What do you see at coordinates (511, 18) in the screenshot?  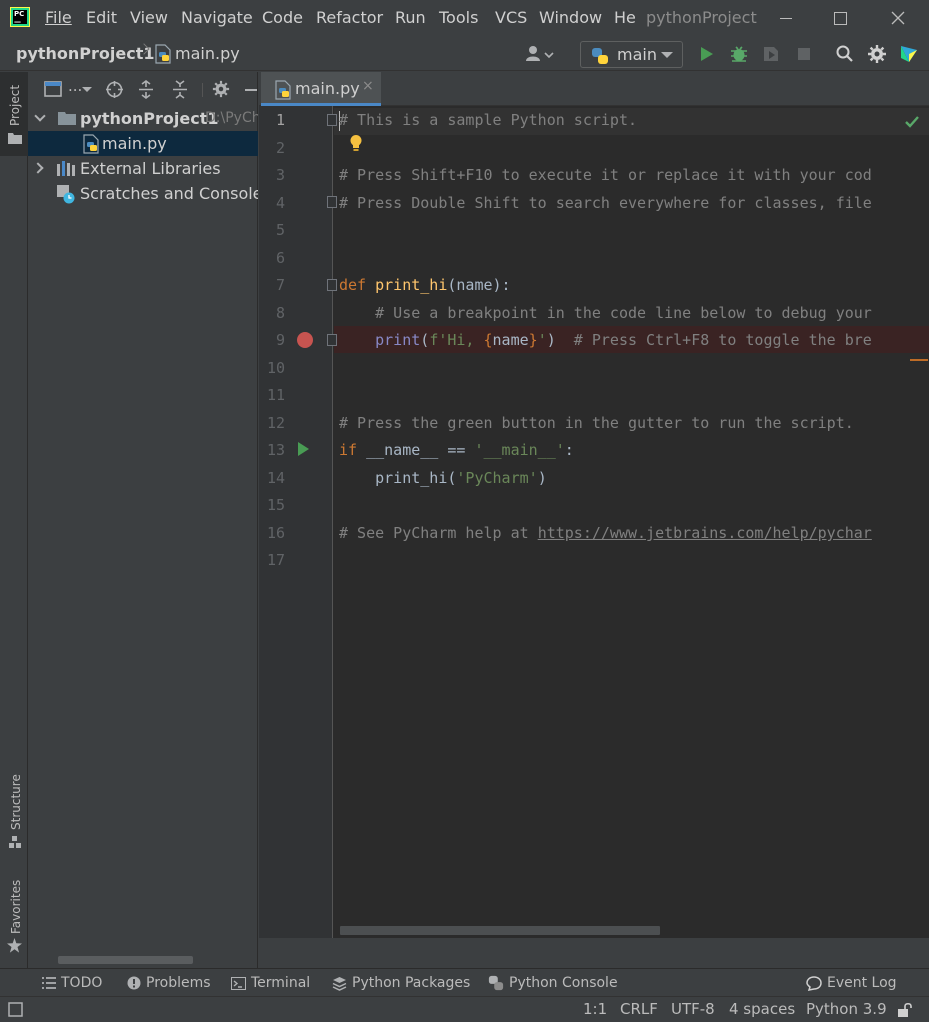 I see `menu-vcs: VCS` at bounding box center [511, 18].